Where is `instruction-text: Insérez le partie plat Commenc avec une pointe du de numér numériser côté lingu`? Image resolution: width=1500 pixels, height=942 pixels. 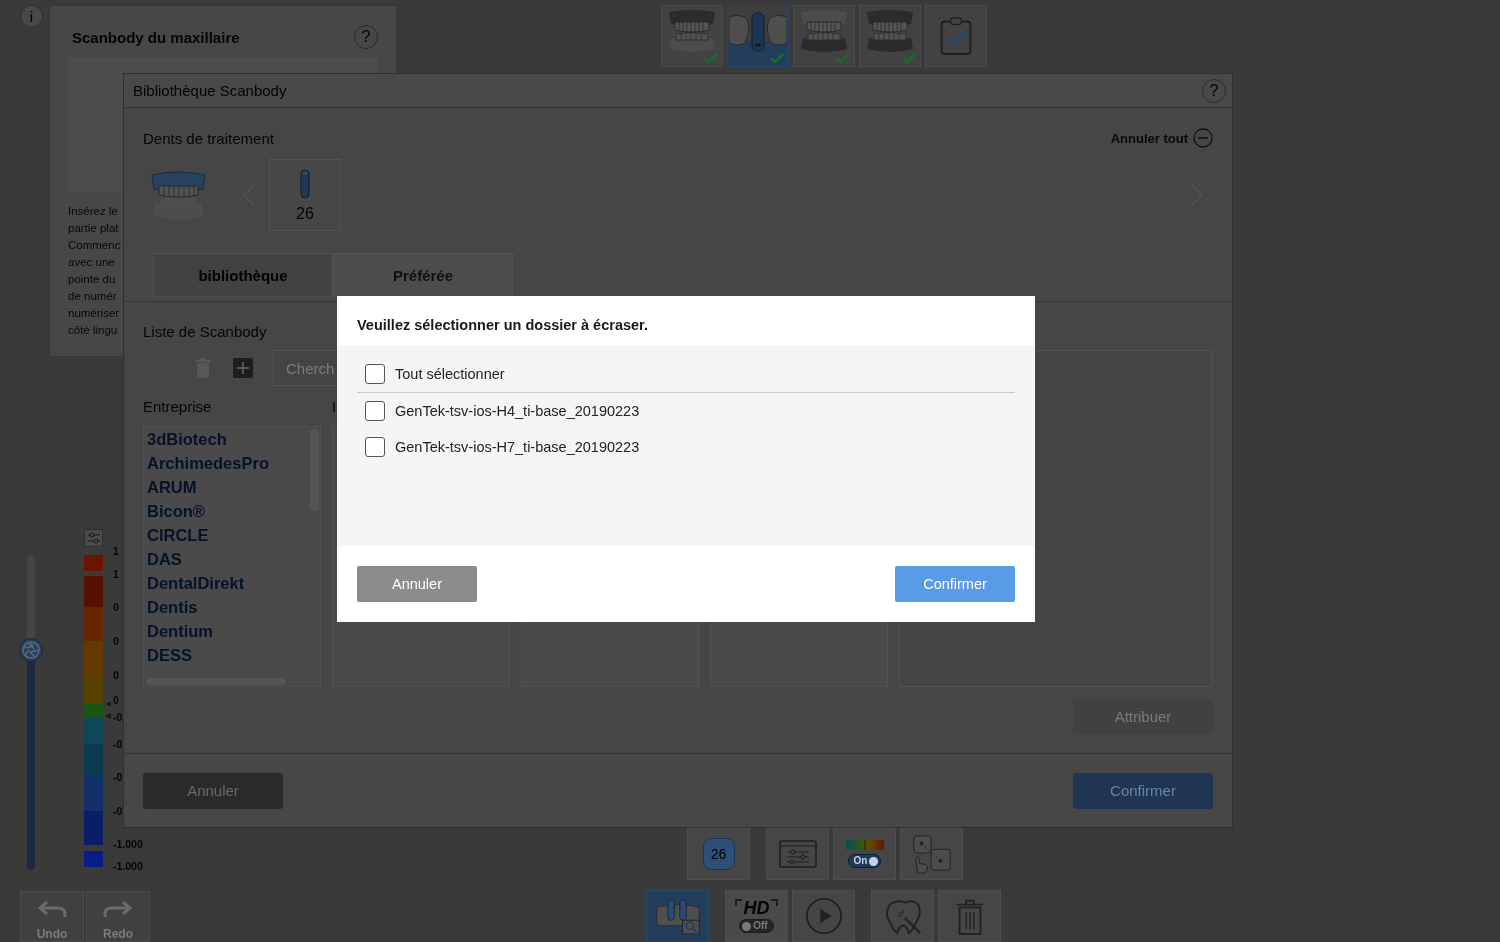 instruction-text: Insérez le partie plat Commenc avec une pointe du de numér numériser côté lingu is located at coordinates (95, 271).